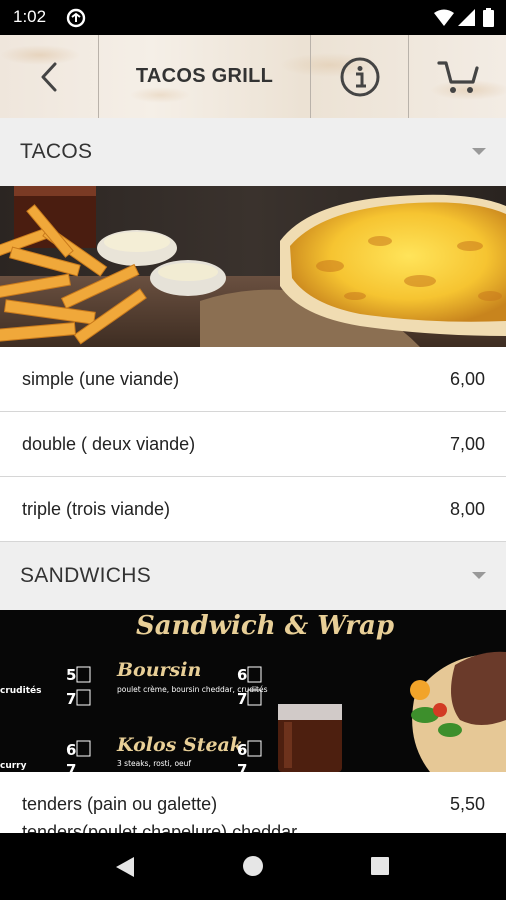  Describe the element at coordinates (204, 76) in the screenshot. I see `page-title: TACOS GRILL` at that location.